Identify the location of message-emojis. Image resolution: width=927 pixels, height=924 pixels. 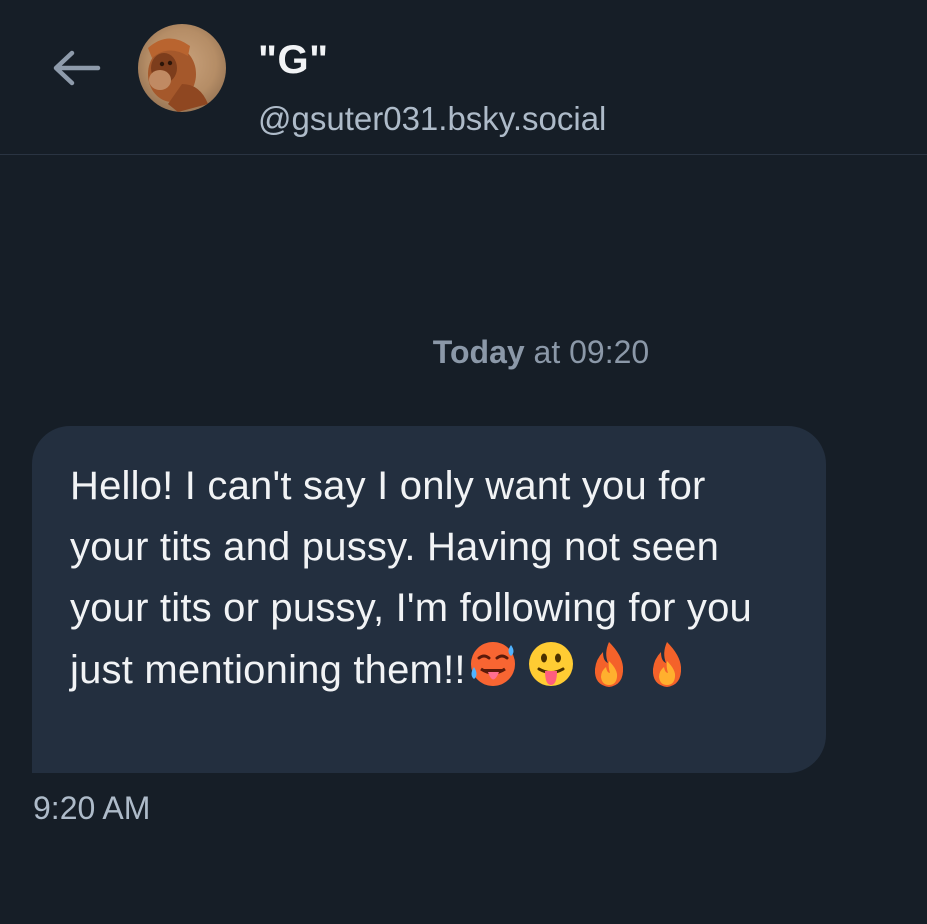
(580, 664).